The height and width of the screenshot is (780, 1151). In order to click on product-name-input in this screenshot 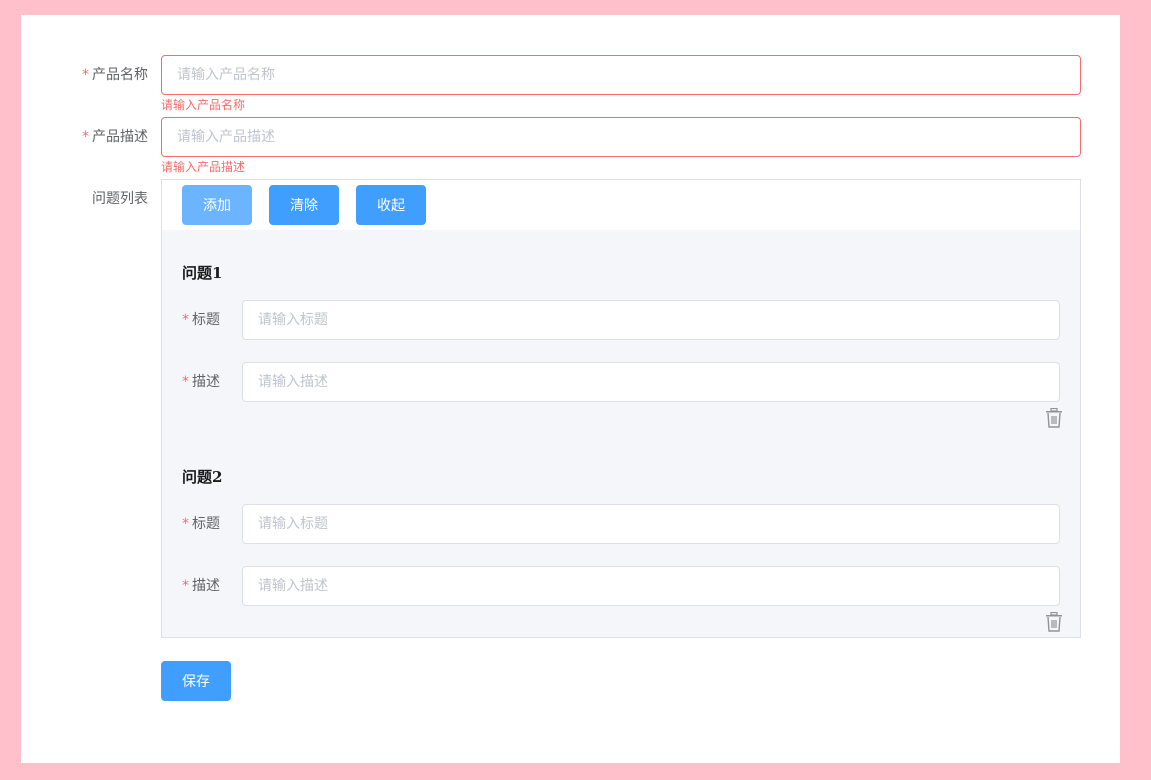, I will do `click(621, 75)`.